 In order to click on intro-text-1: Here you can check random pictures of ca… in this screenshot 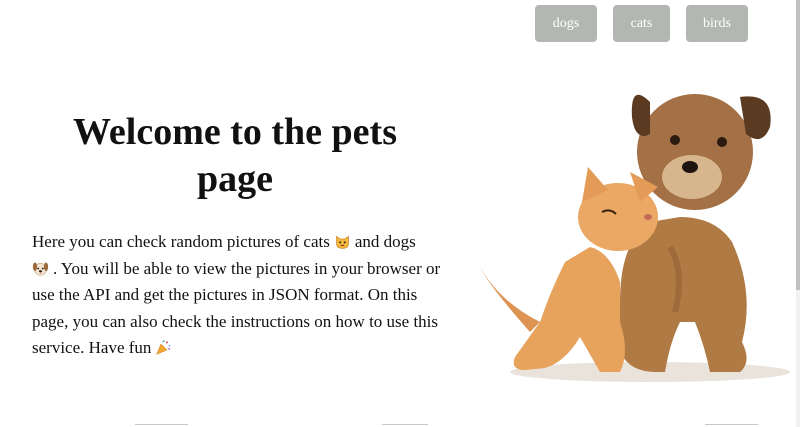, I will do `click(181, 241)`.